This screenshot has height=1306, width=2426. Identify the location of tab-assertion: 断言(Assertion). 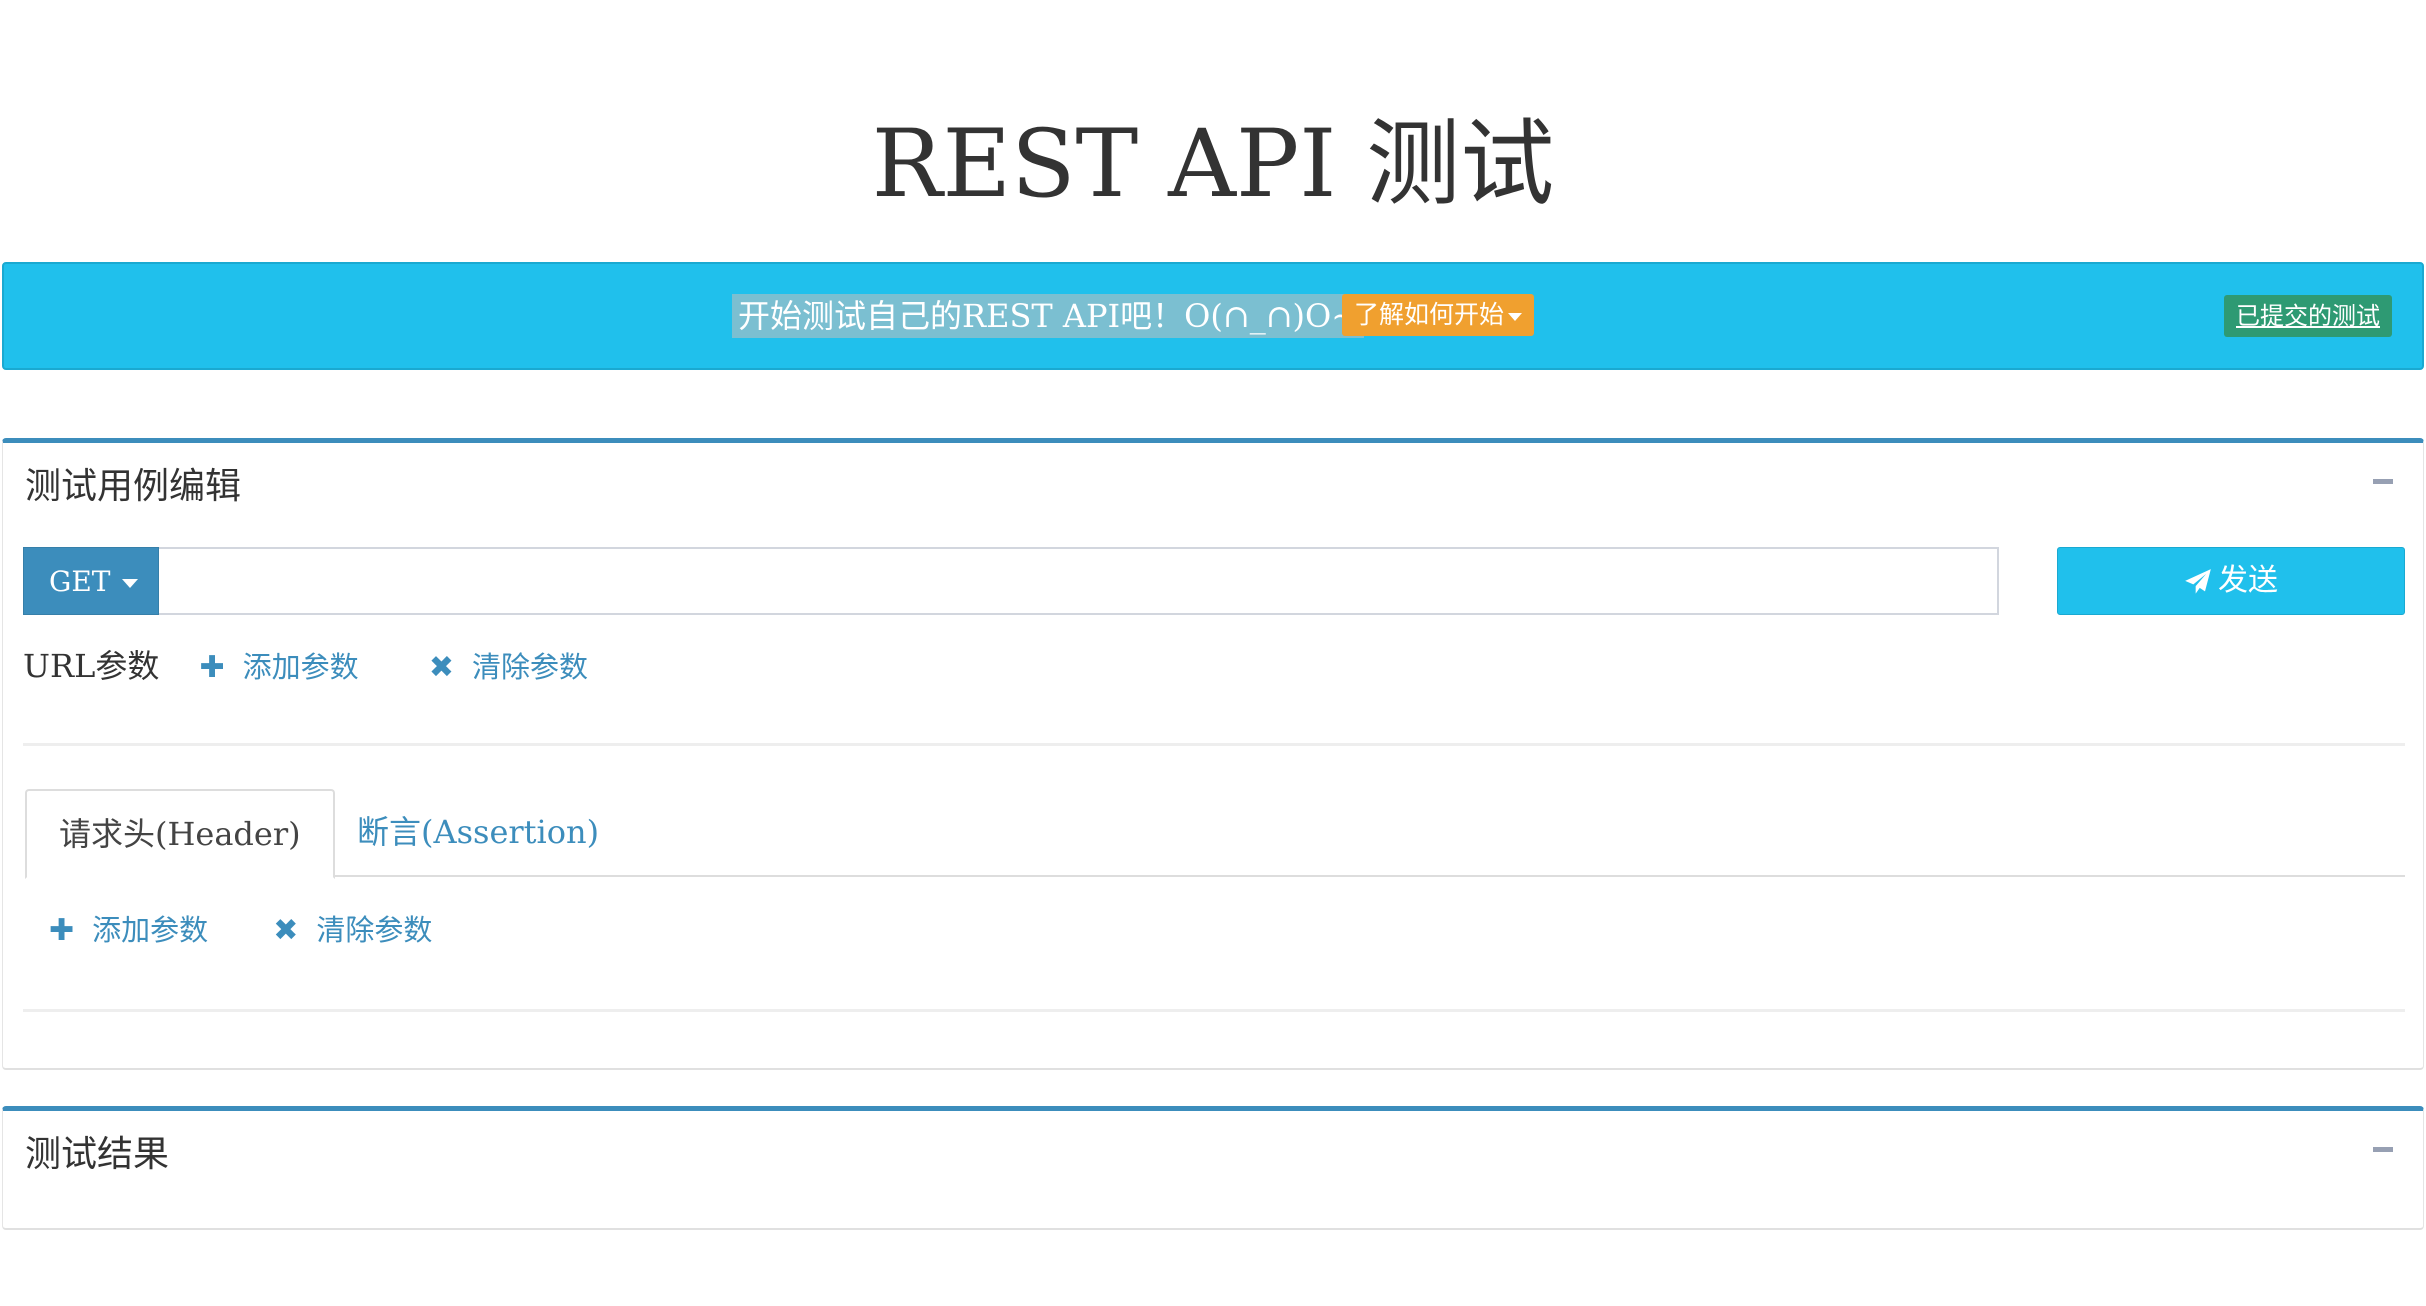
(478, 833).